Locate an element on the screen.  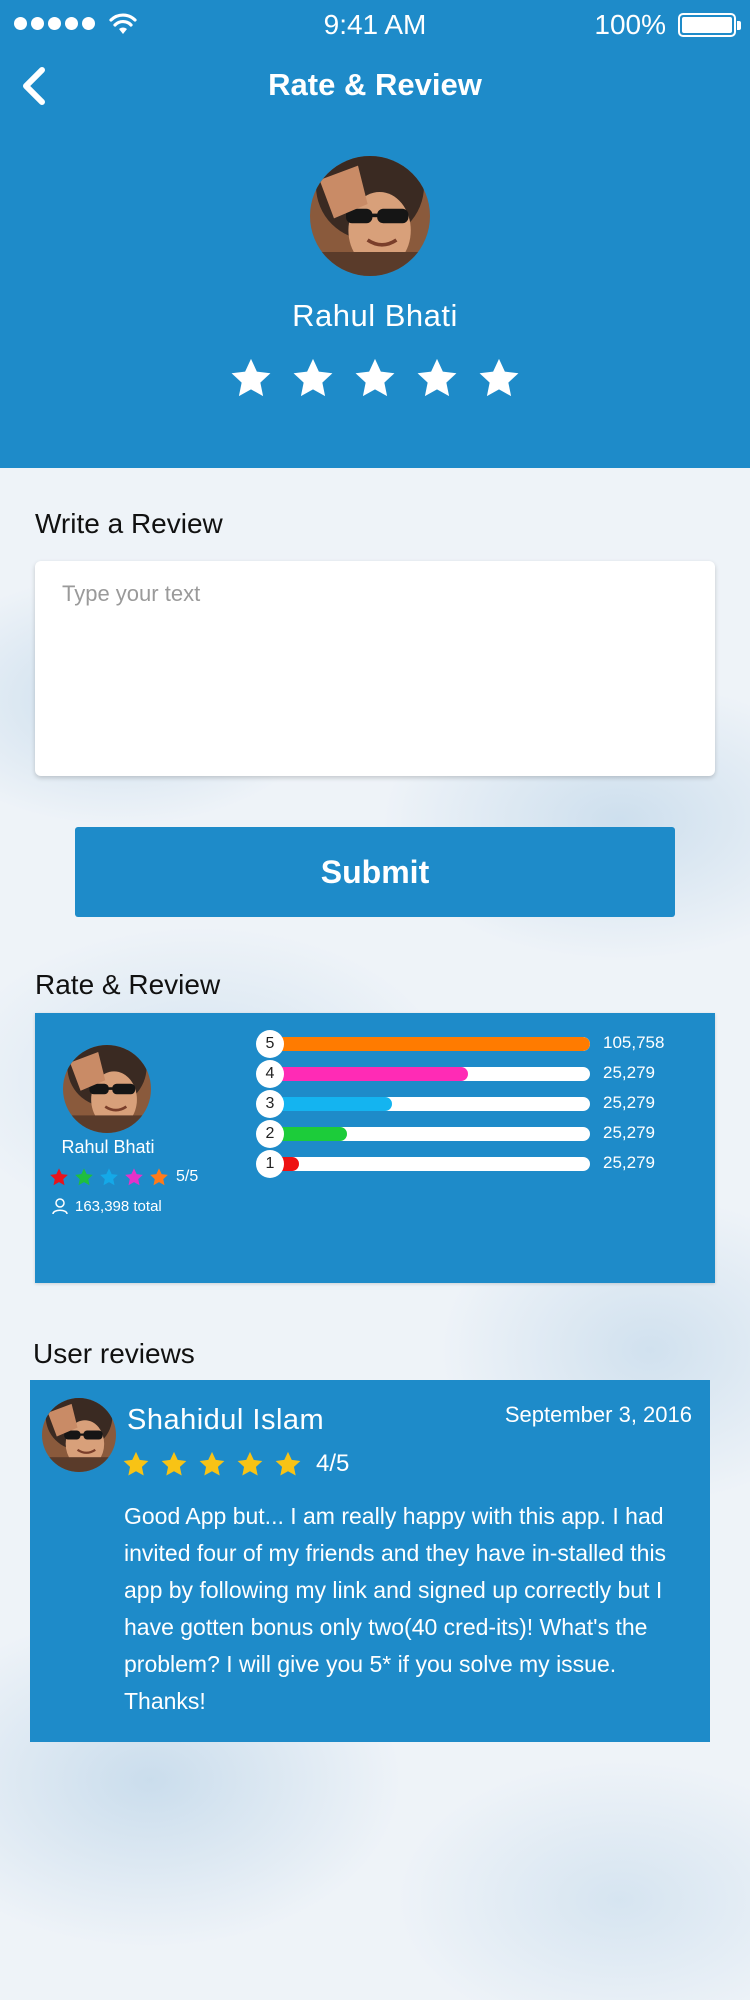
review-textbox is located at coordinates (375, 668).